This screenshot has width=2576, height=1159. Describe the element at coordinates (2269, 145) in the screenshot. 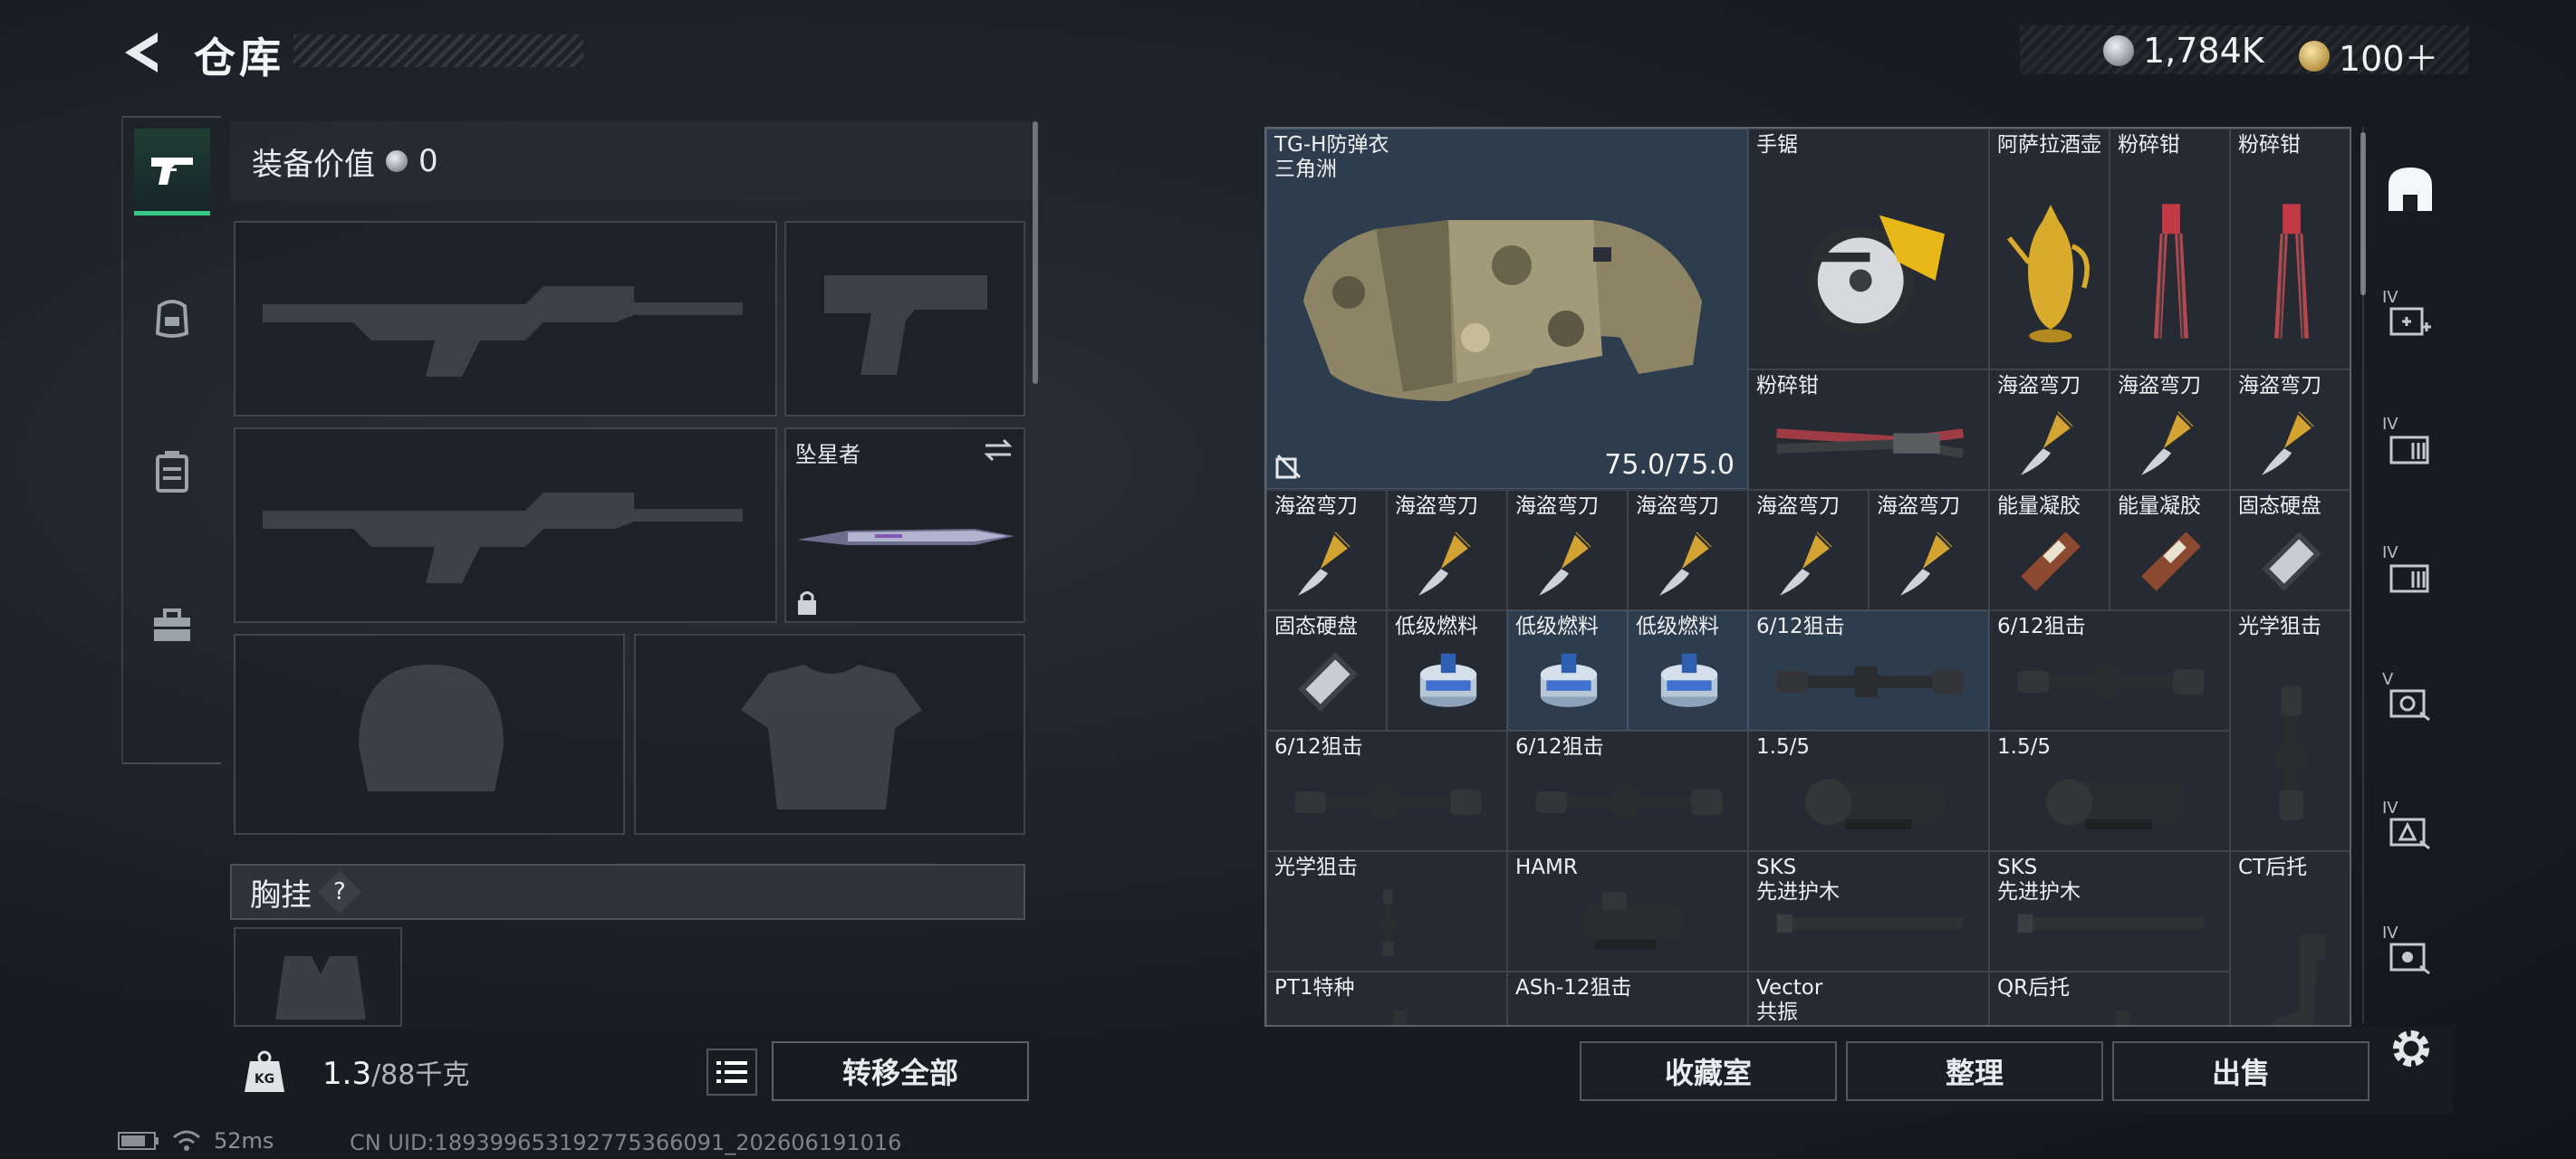

I see `item-name-text: 粉碎钳` at that location.